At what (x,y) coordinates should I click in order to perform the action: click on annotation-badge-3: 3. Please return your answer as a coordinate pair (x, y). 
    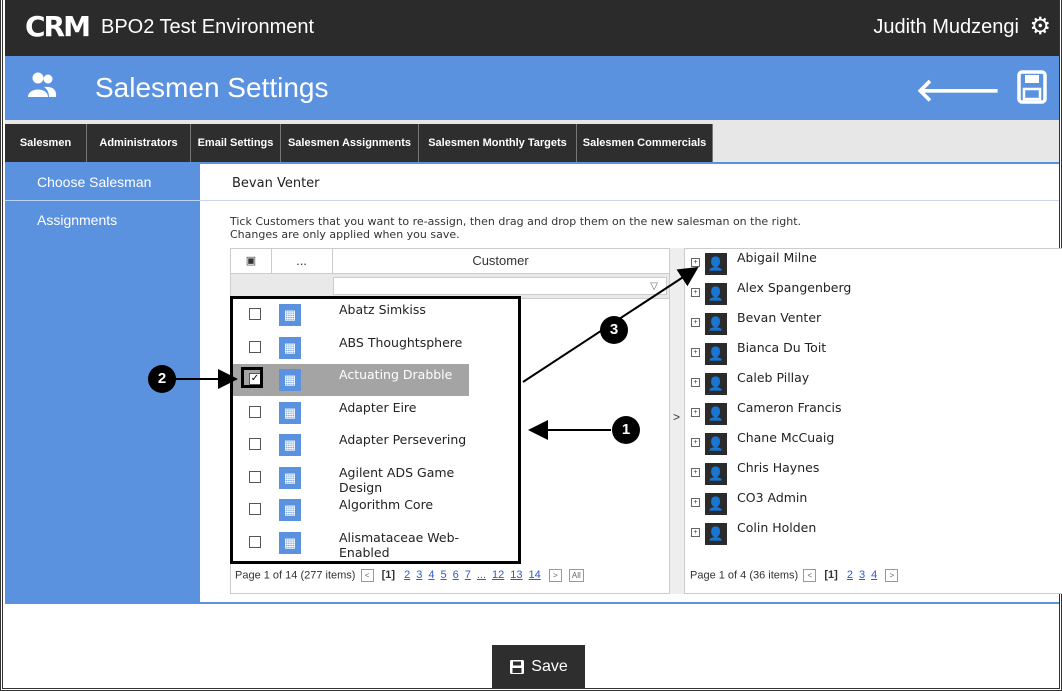
    Looking at the image, I should click on (614, 330).